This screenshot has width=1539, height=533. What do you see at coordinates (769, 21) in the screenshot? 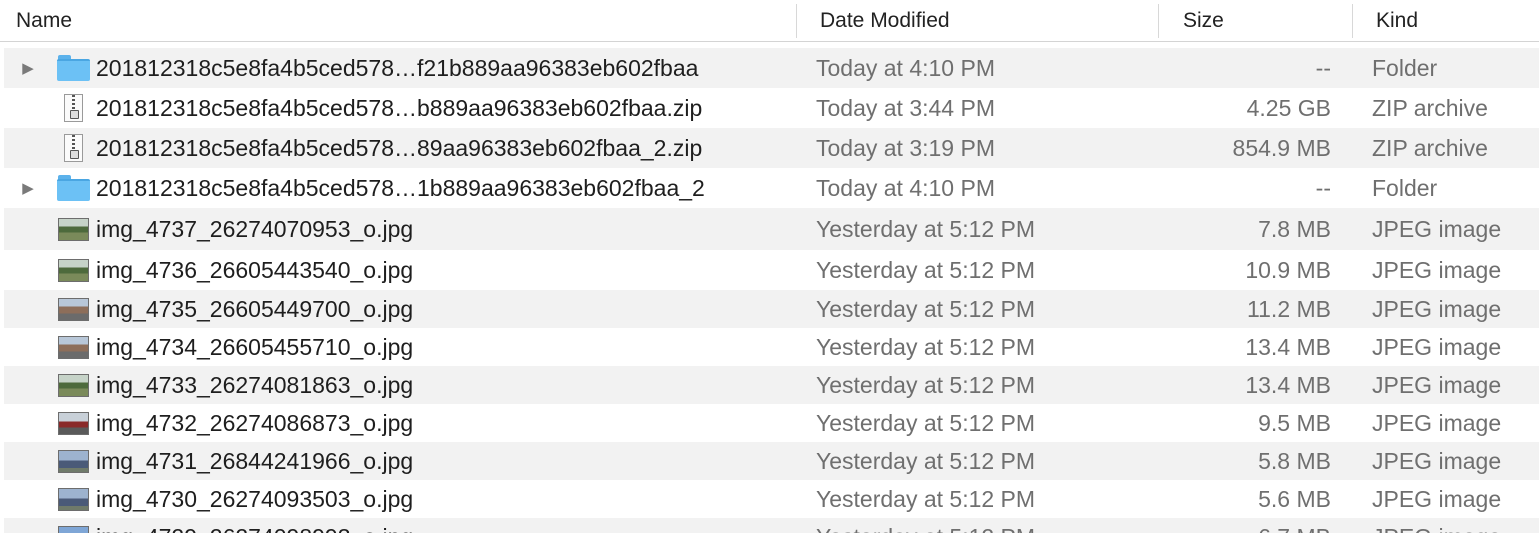
I see `column-header-bar: Name Date Modified Size Kind` at bounding box center [769, 21].